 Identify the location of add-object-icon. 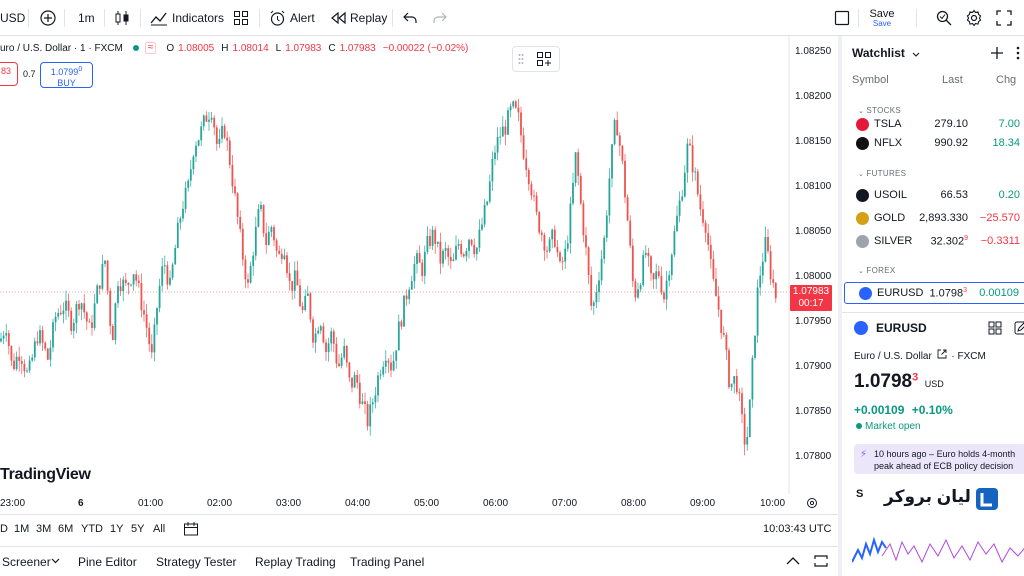
(544, 59).